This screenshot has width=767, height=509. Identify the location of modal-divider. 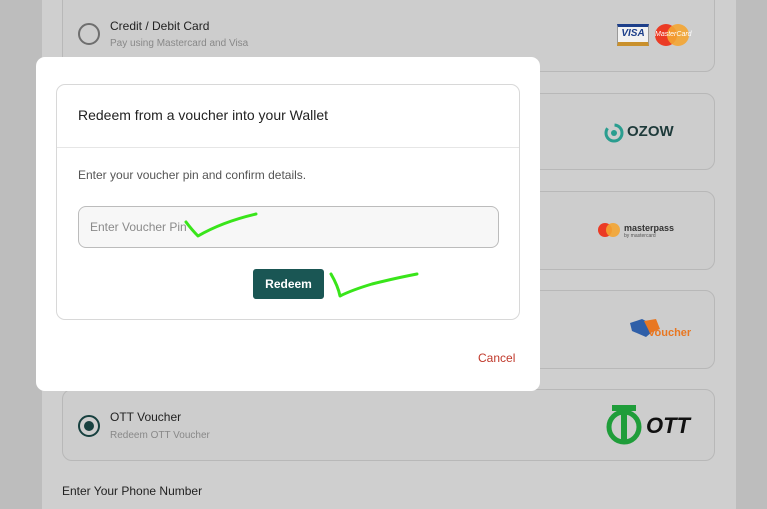
(288, 147).